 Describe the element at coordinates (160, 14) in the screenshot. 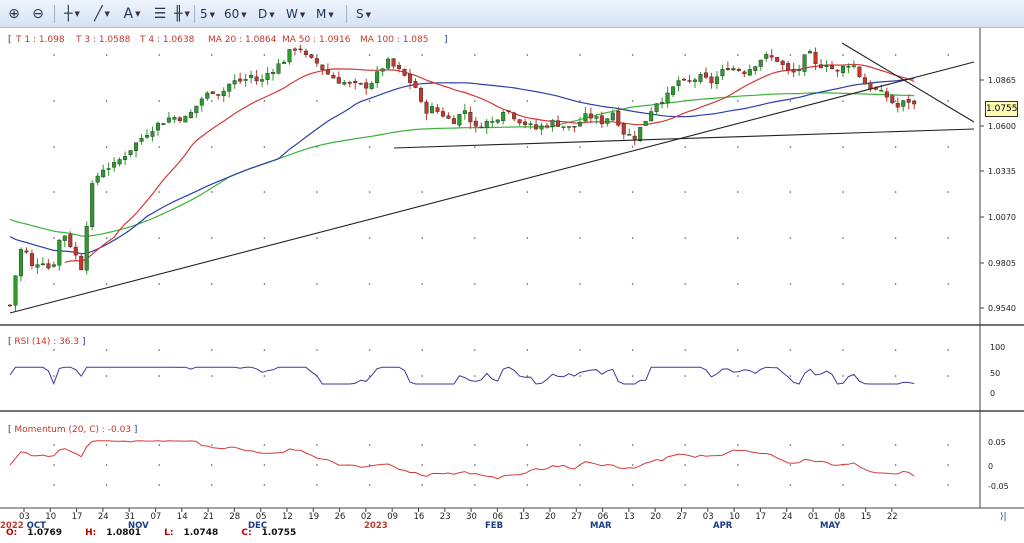

I see `indicator-tool-icon: ☰` at that location.